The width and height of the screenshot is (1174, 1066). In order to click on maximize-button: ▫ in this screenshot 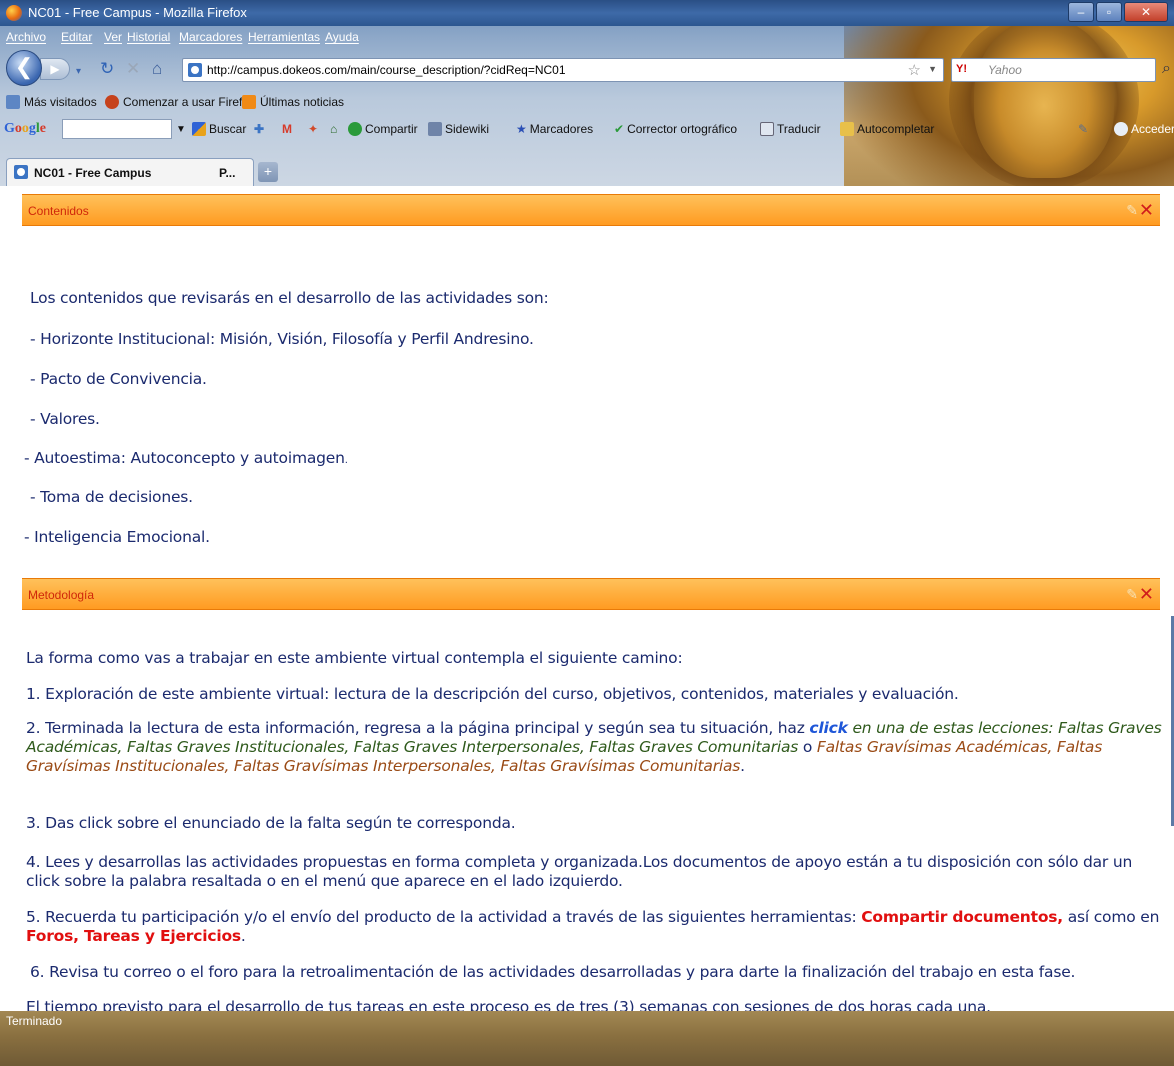, I will do `click(1109, 12)`.